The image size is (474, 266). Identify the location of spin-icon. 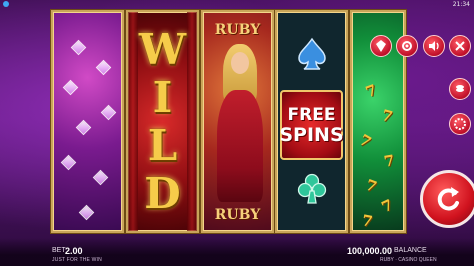
(448, 199).